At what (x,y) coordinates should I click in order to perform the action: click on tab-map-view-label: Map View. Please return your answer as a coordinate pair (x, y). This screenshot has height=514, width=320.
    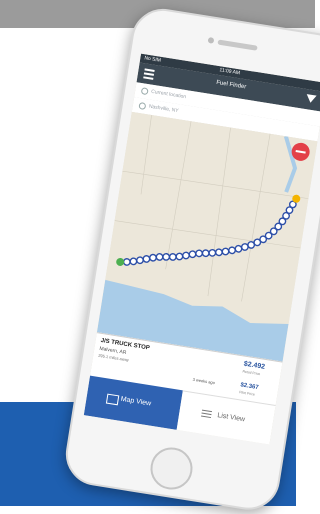
    Looking at the image, I should click on (136, 401).